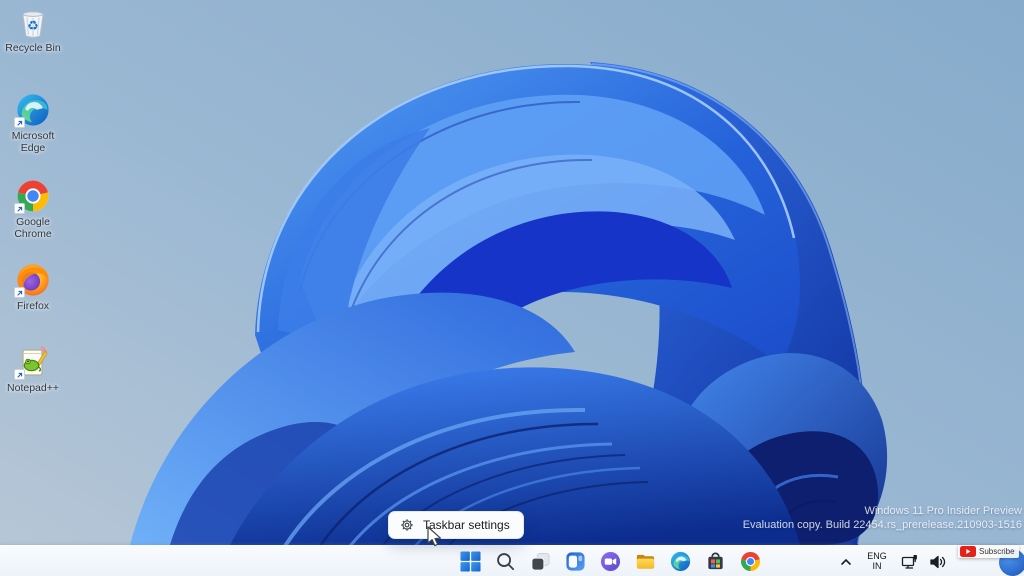 Image resolution: width=1024 pixels, height=576 pixels. Describe the element at coordinates (715, 562) in the screenshot. I see `microsoft-store-button` at that location.